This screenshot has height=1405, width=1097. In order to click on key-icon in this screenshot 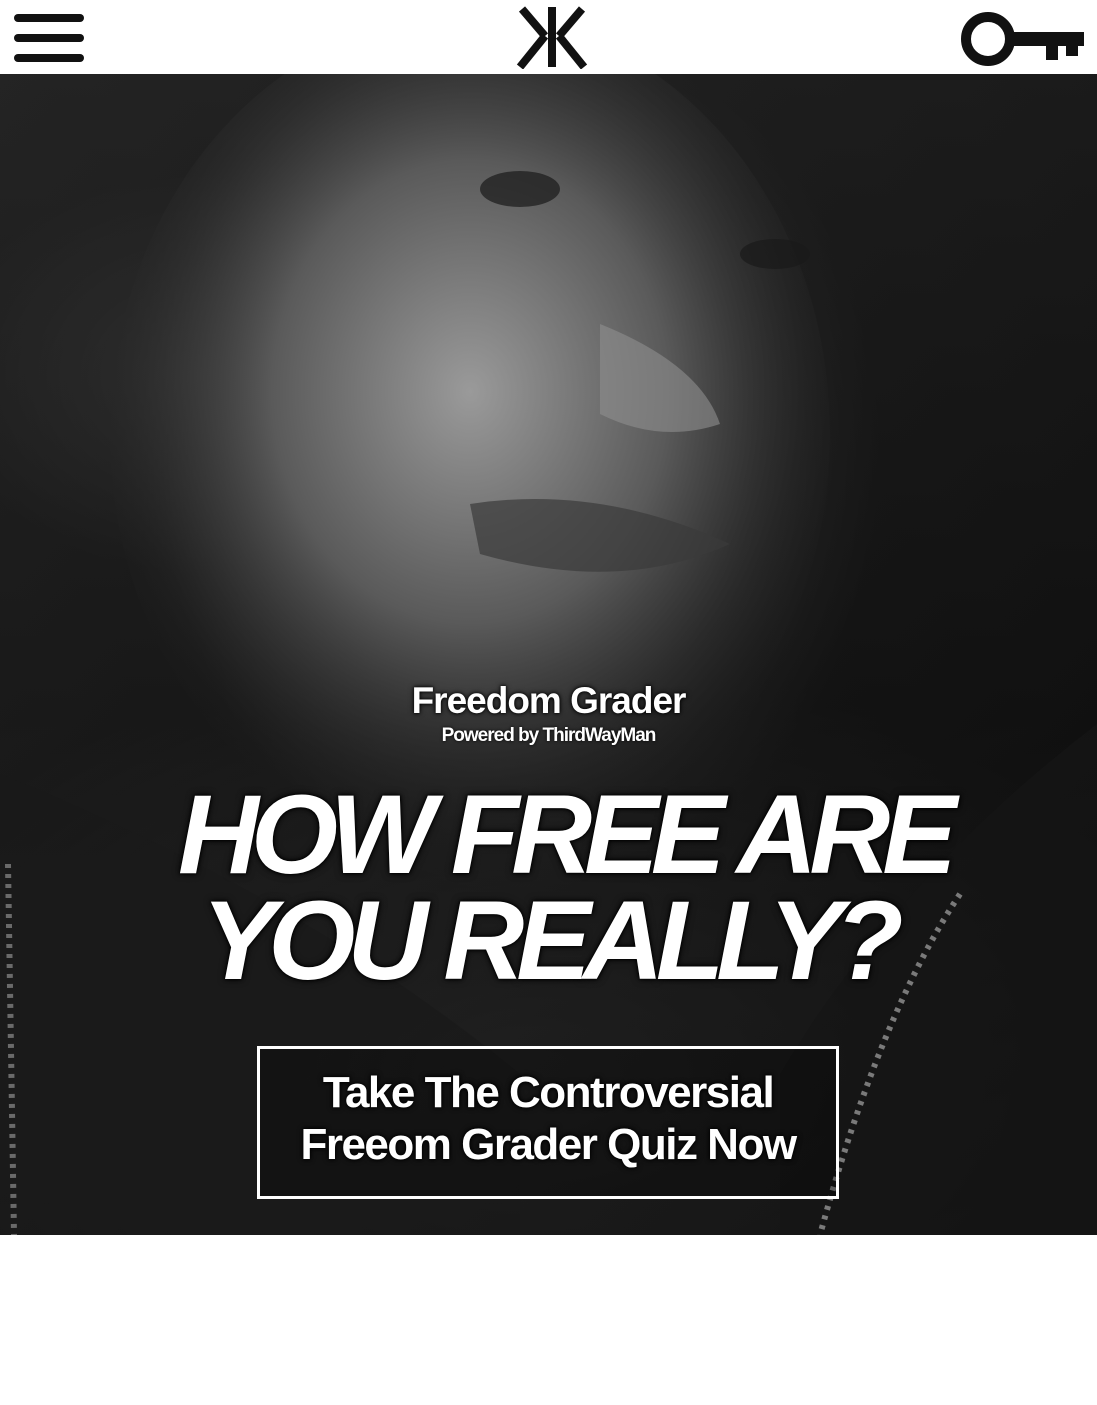, I will do `click(1023, 39)`.